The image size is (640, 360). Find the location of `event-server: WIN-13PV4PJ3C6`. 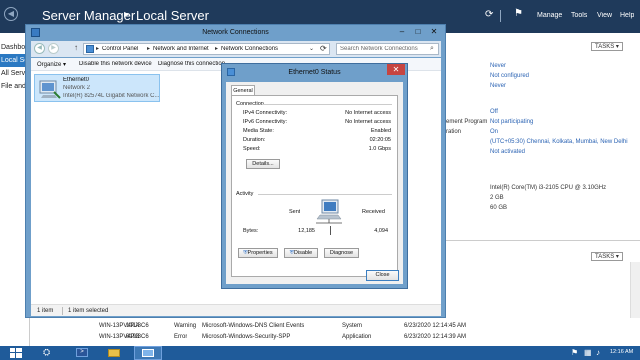

event-server: WIN-13PV4PJ3C6 is located at coordinates (124, 337).